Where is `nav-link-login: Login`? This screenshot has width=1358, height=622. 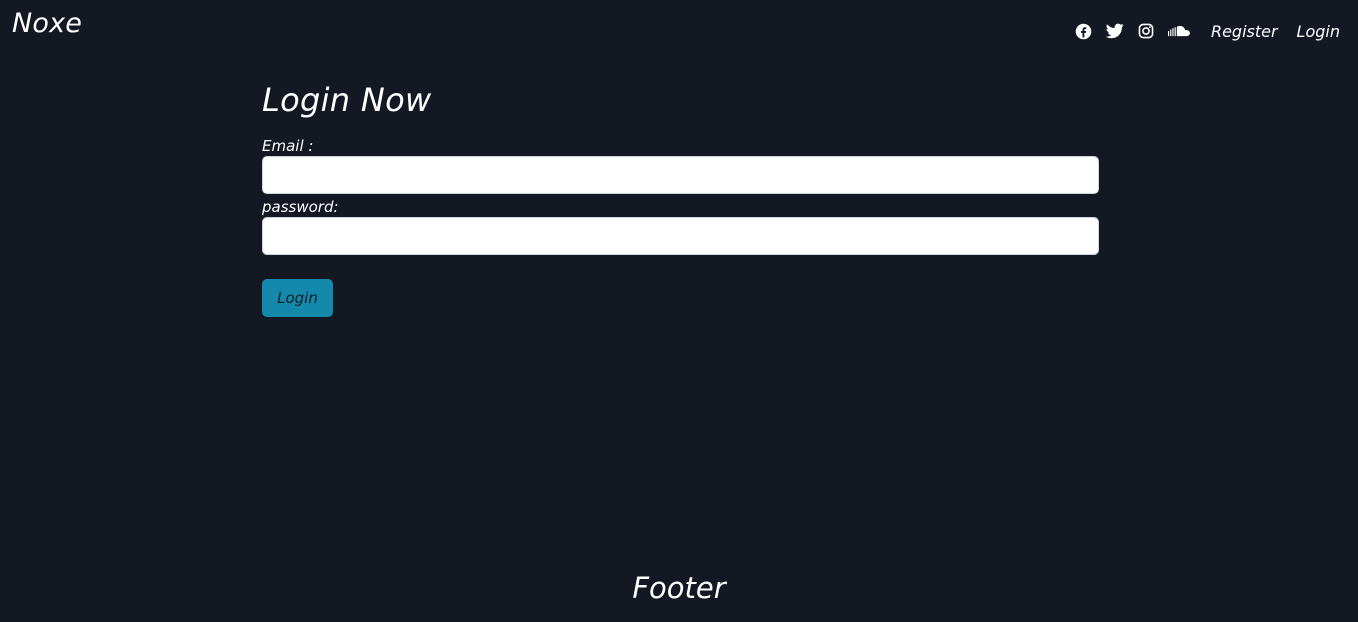 nav-link-login: Login is located at coordinates (1318, 31).